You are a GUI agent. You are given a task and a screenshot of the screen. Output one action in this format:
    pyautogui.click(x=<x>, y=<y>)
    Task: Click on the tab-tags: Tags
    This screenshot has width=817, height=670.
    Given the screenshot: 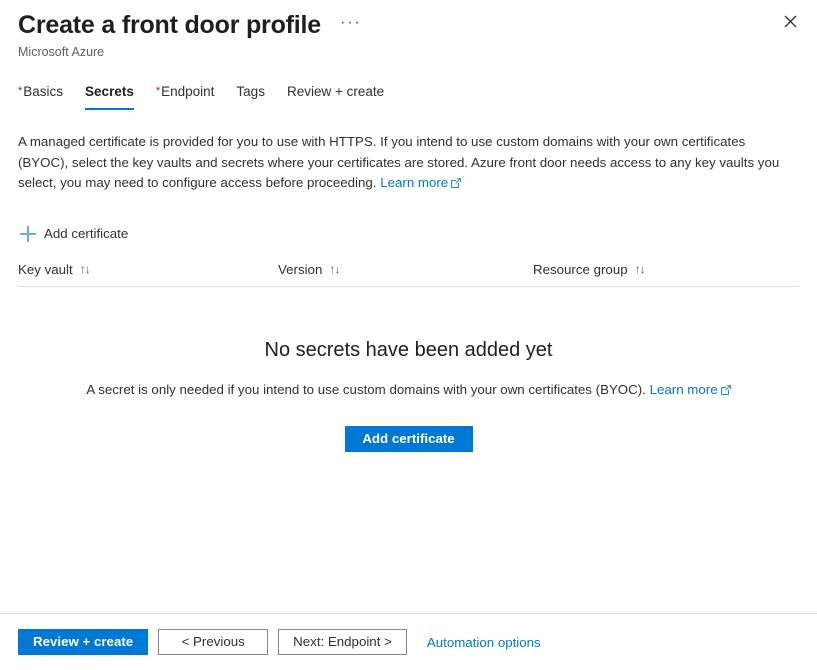 What is the action you would take?
    pyautogui.click(x=250, y=94)
    